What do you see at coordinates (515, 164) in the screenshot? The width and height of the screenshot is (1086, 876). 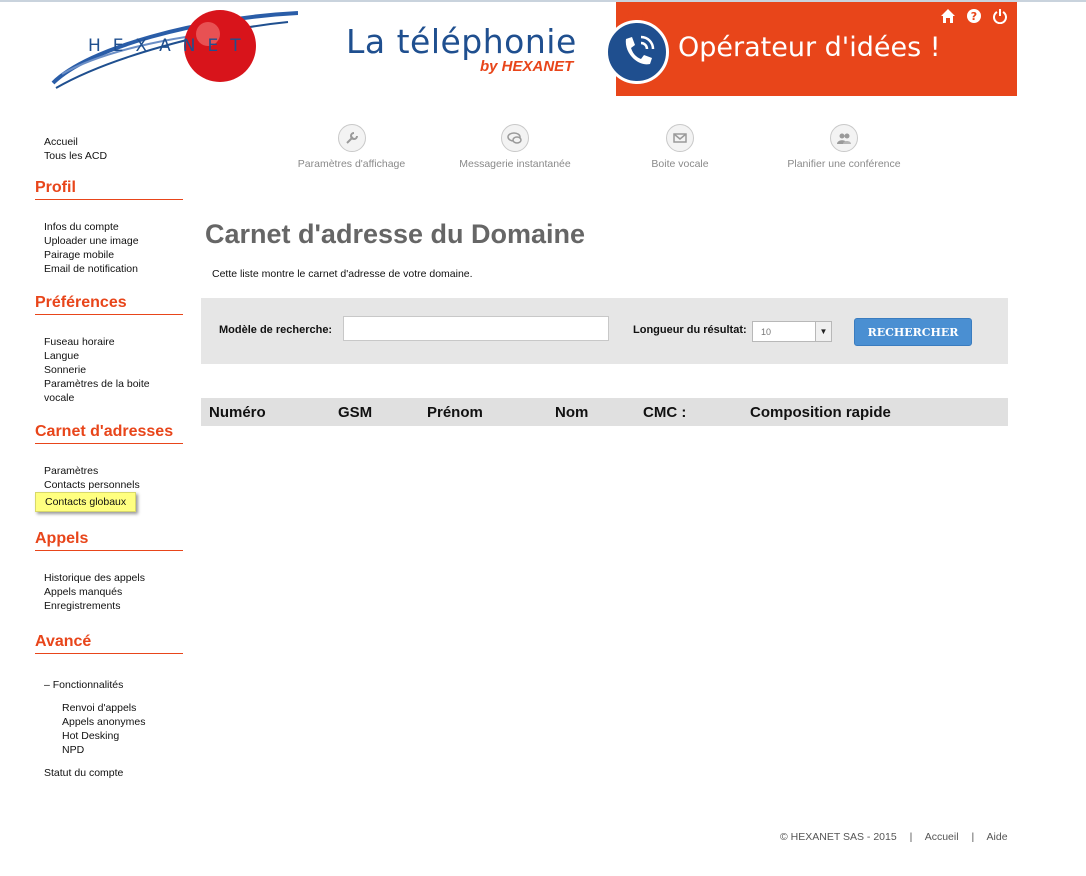 I see `tool-label: Messagerie instantanée` at bounding box center [515, 164].